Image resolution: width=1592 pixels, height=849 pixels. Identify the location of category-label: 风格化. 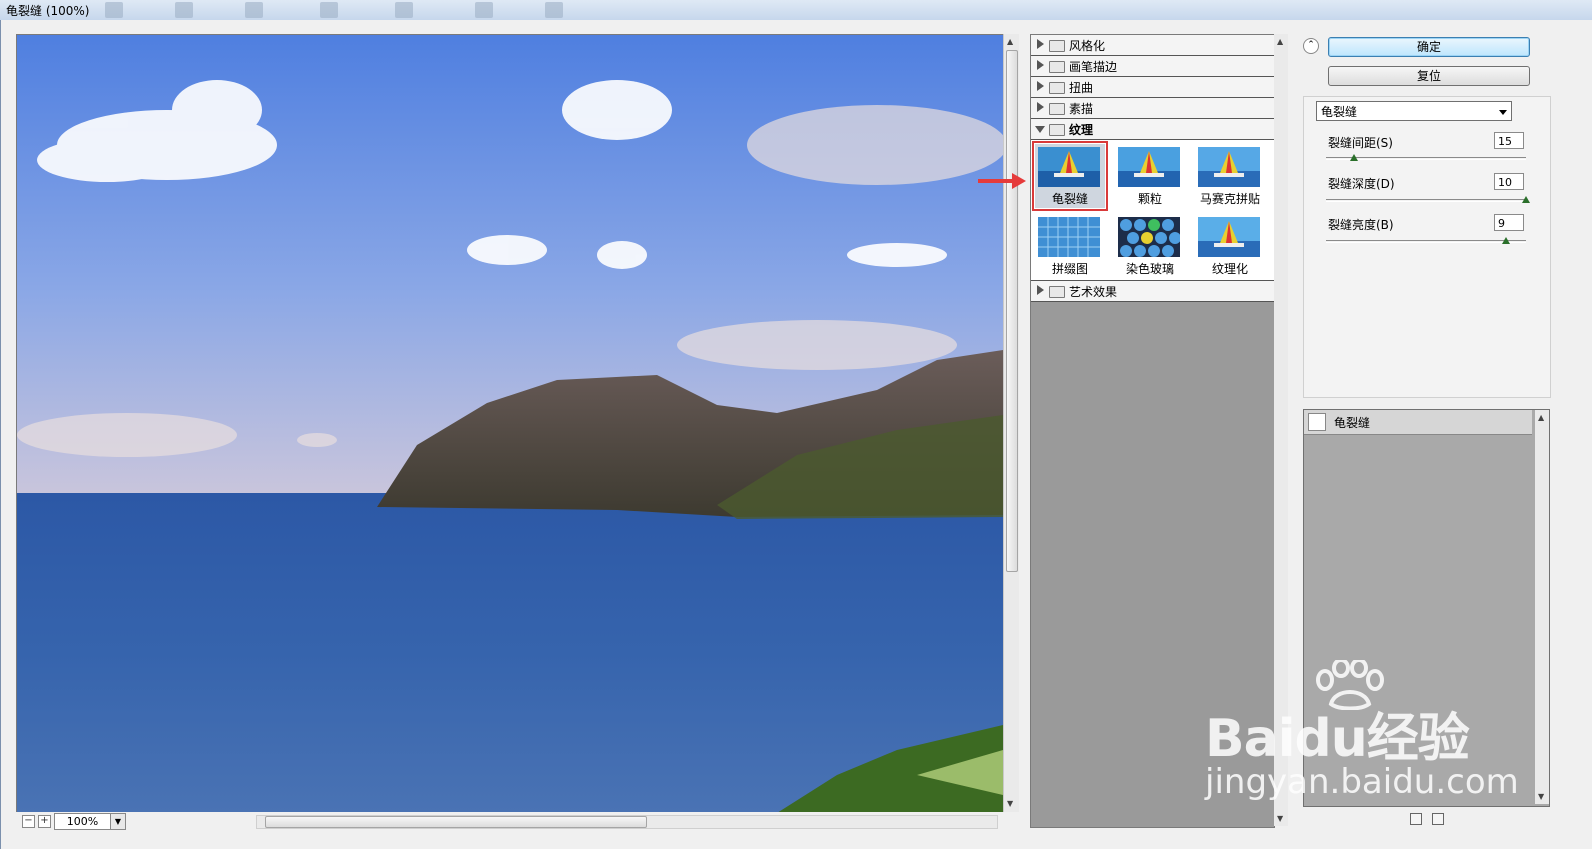
(1087, 46).